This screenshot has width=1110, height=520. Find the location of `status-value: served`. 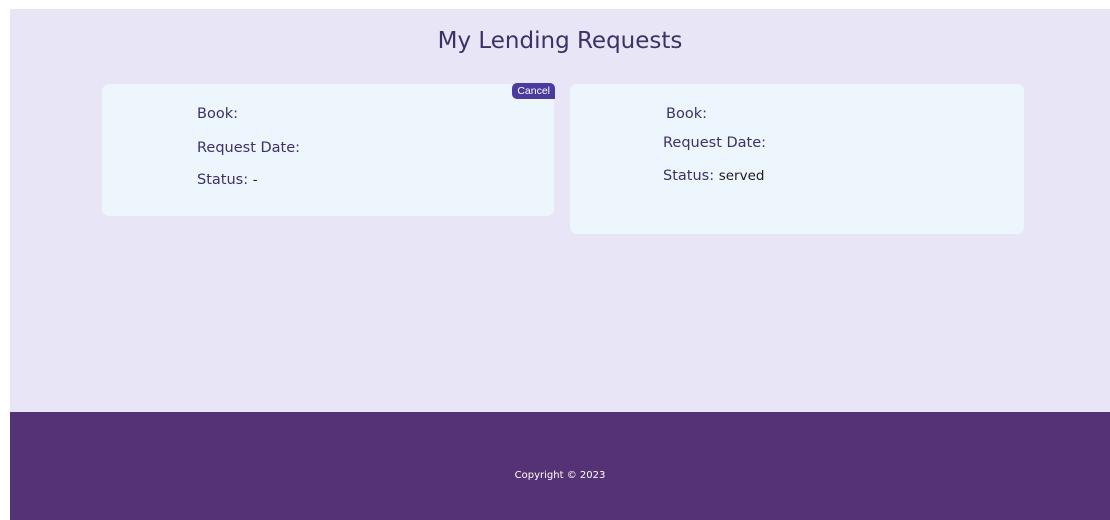

status-value: served is located at coordinates (741, 176).